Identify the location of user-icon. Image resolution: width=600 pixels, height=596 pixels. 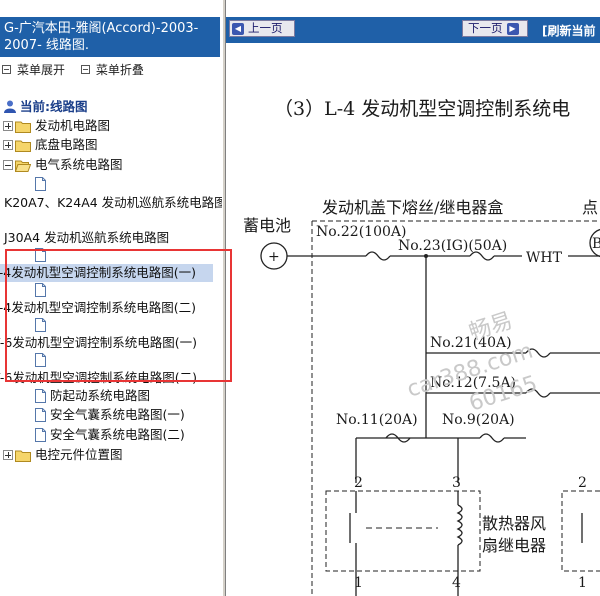
(10, 106).